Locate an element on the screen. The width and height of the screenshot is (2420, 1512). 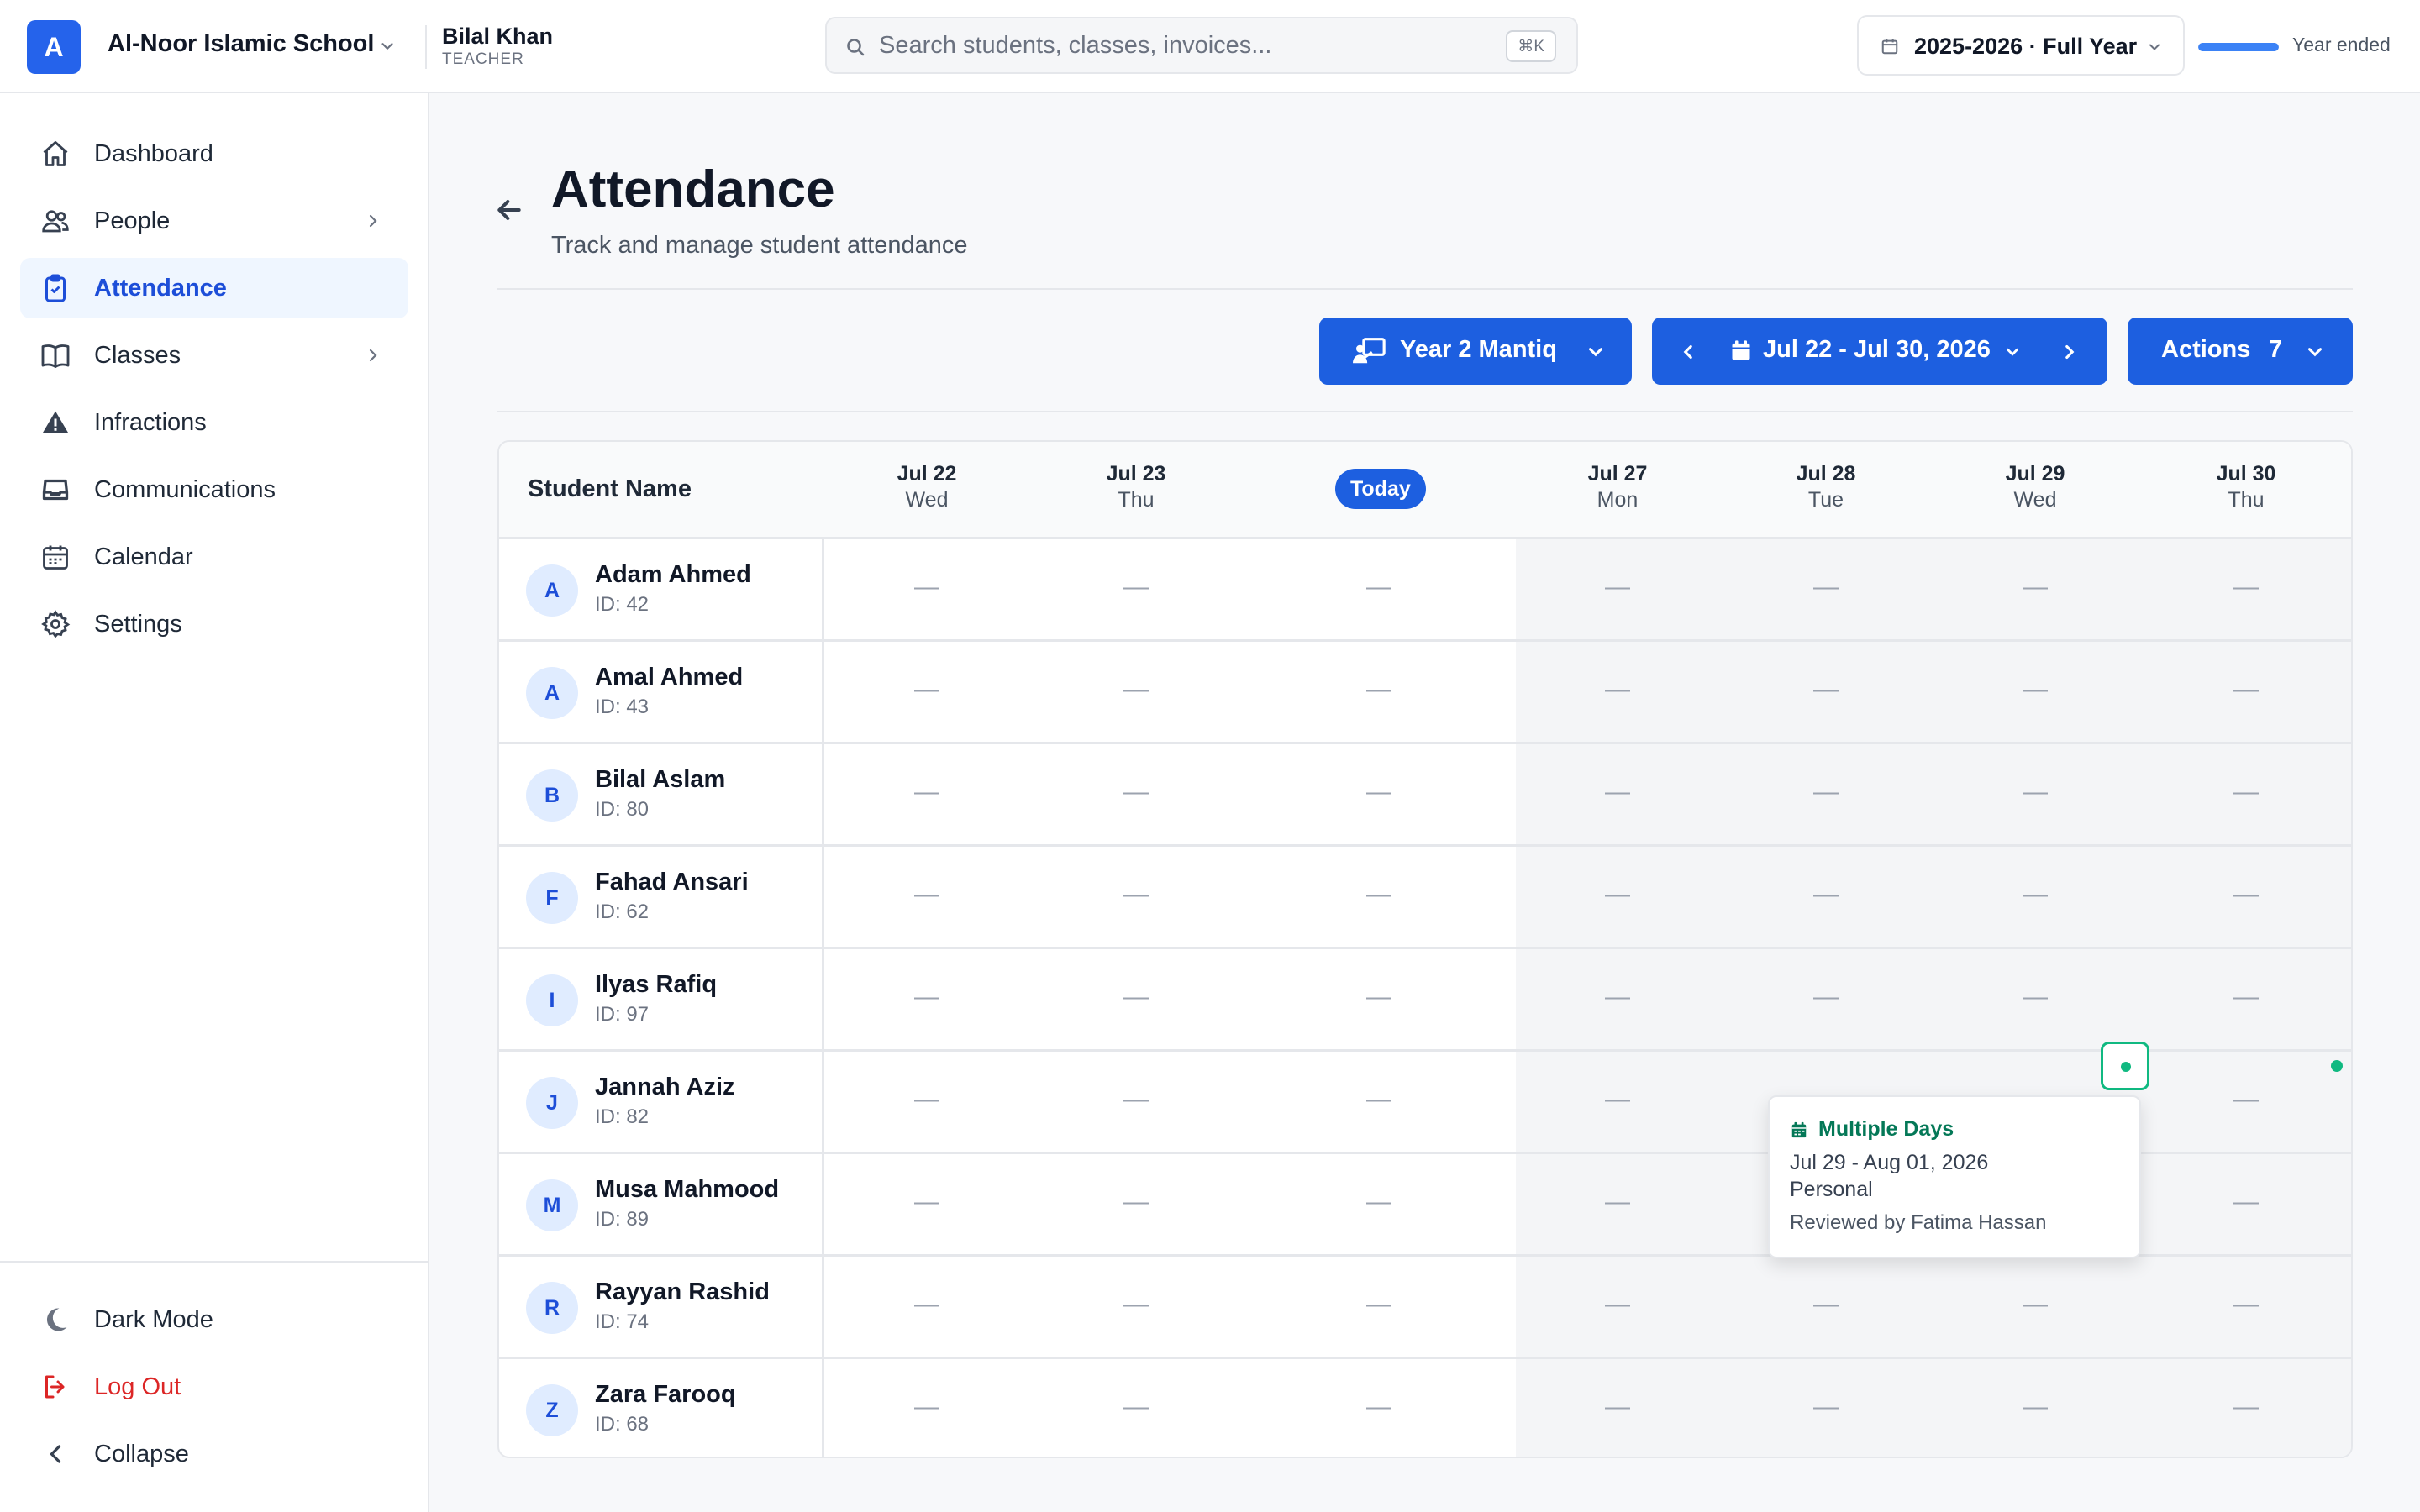
sidebar-item-settings: Settings is located at coordinates (214, 624).